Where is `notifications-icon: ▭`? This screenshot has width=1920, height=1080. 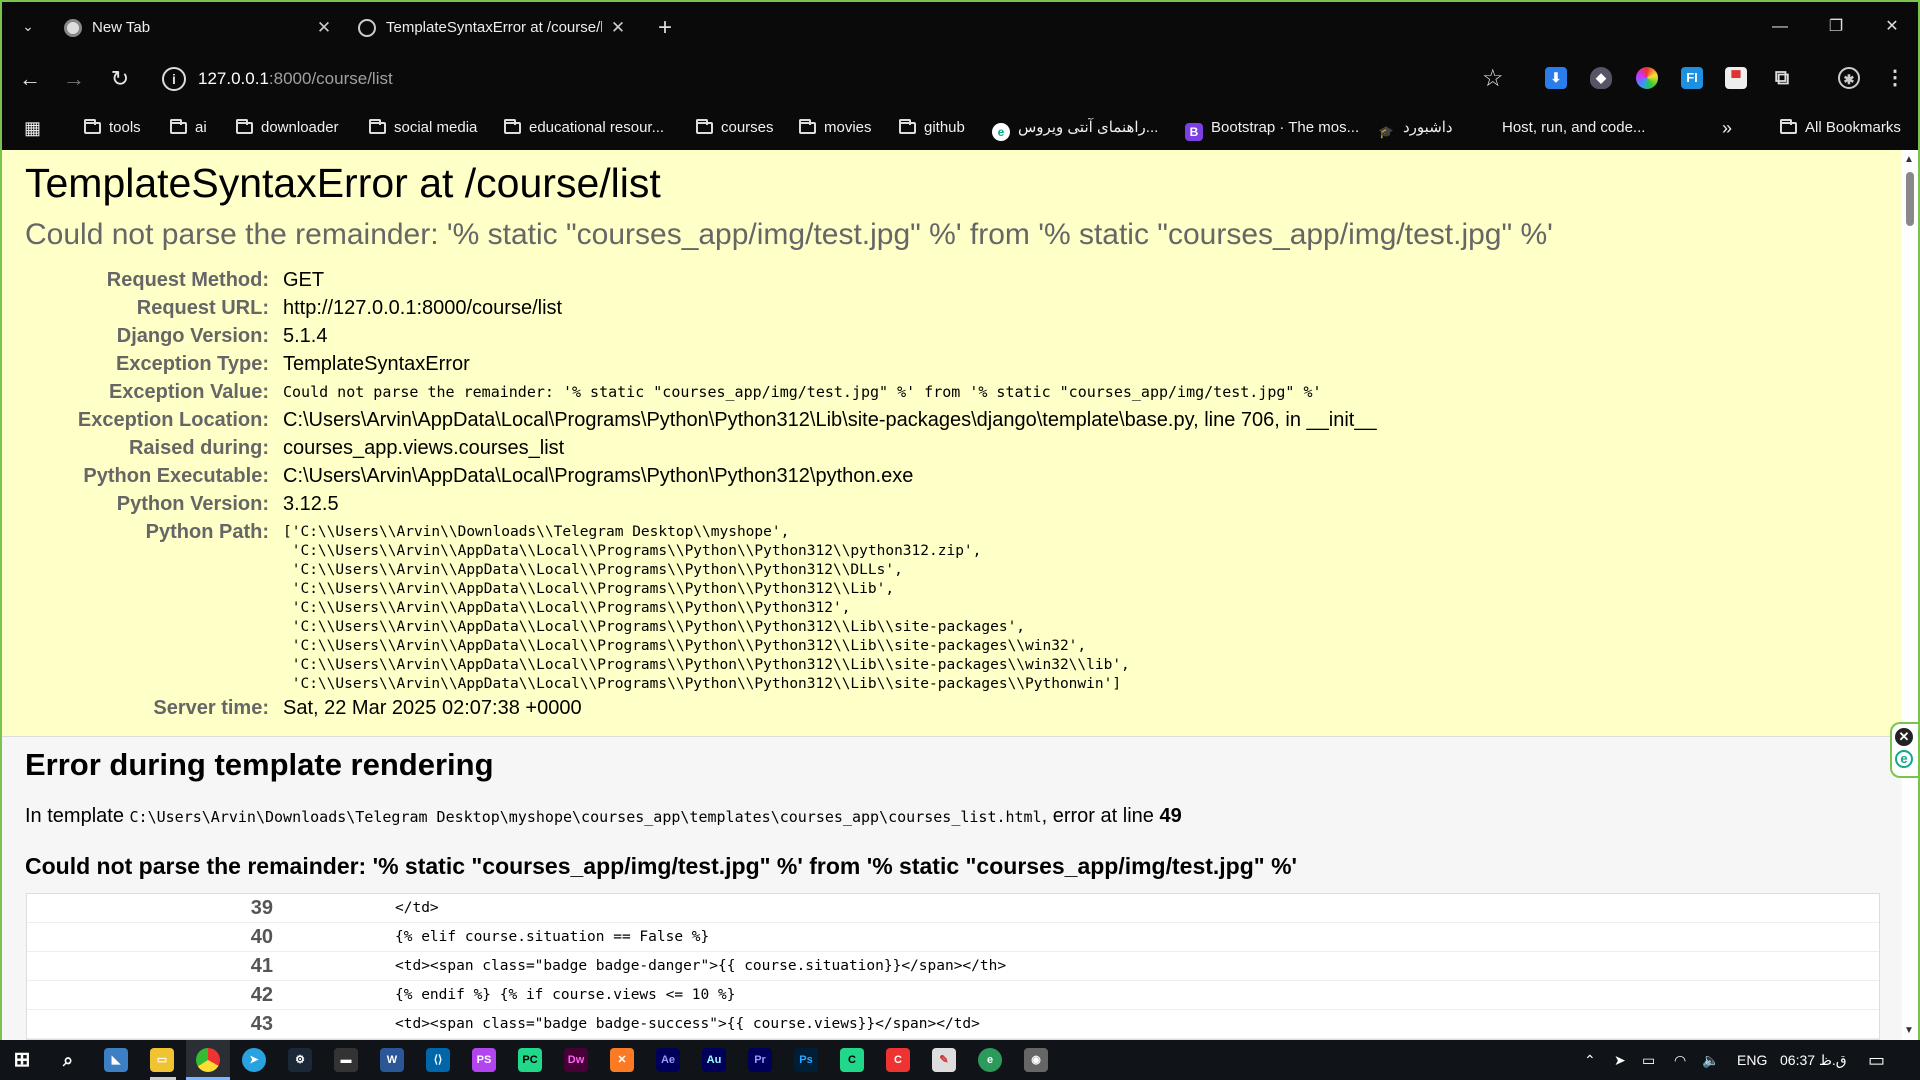 notifications-icon: ▭ is located at coordinates (1876, 1060).